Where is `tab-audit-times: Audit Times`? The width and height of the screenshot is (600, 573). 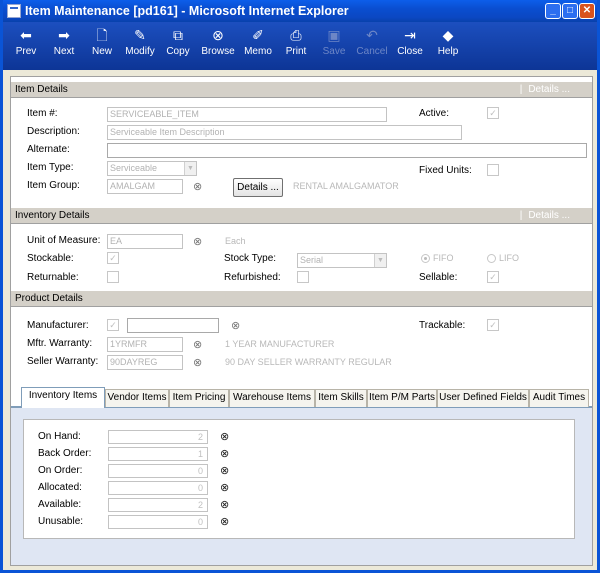 tab-audit-times: Audit Times is located at coordinates (559, 398).